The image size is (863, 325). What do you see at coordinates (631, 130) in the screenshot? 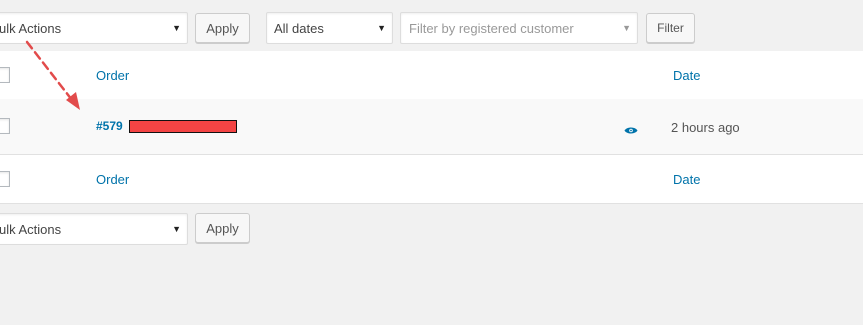
I see `eye-icon` at bounding box center [631, 130].